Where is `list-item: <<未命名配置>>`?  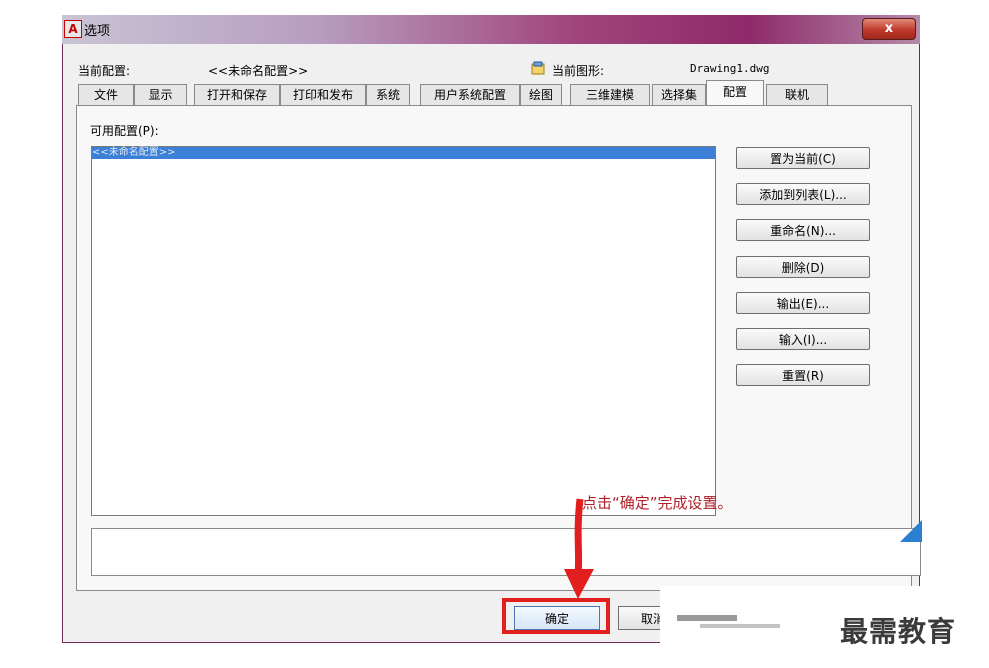 list-item: <<未命名配置>> is located at coordinates (403, 153).